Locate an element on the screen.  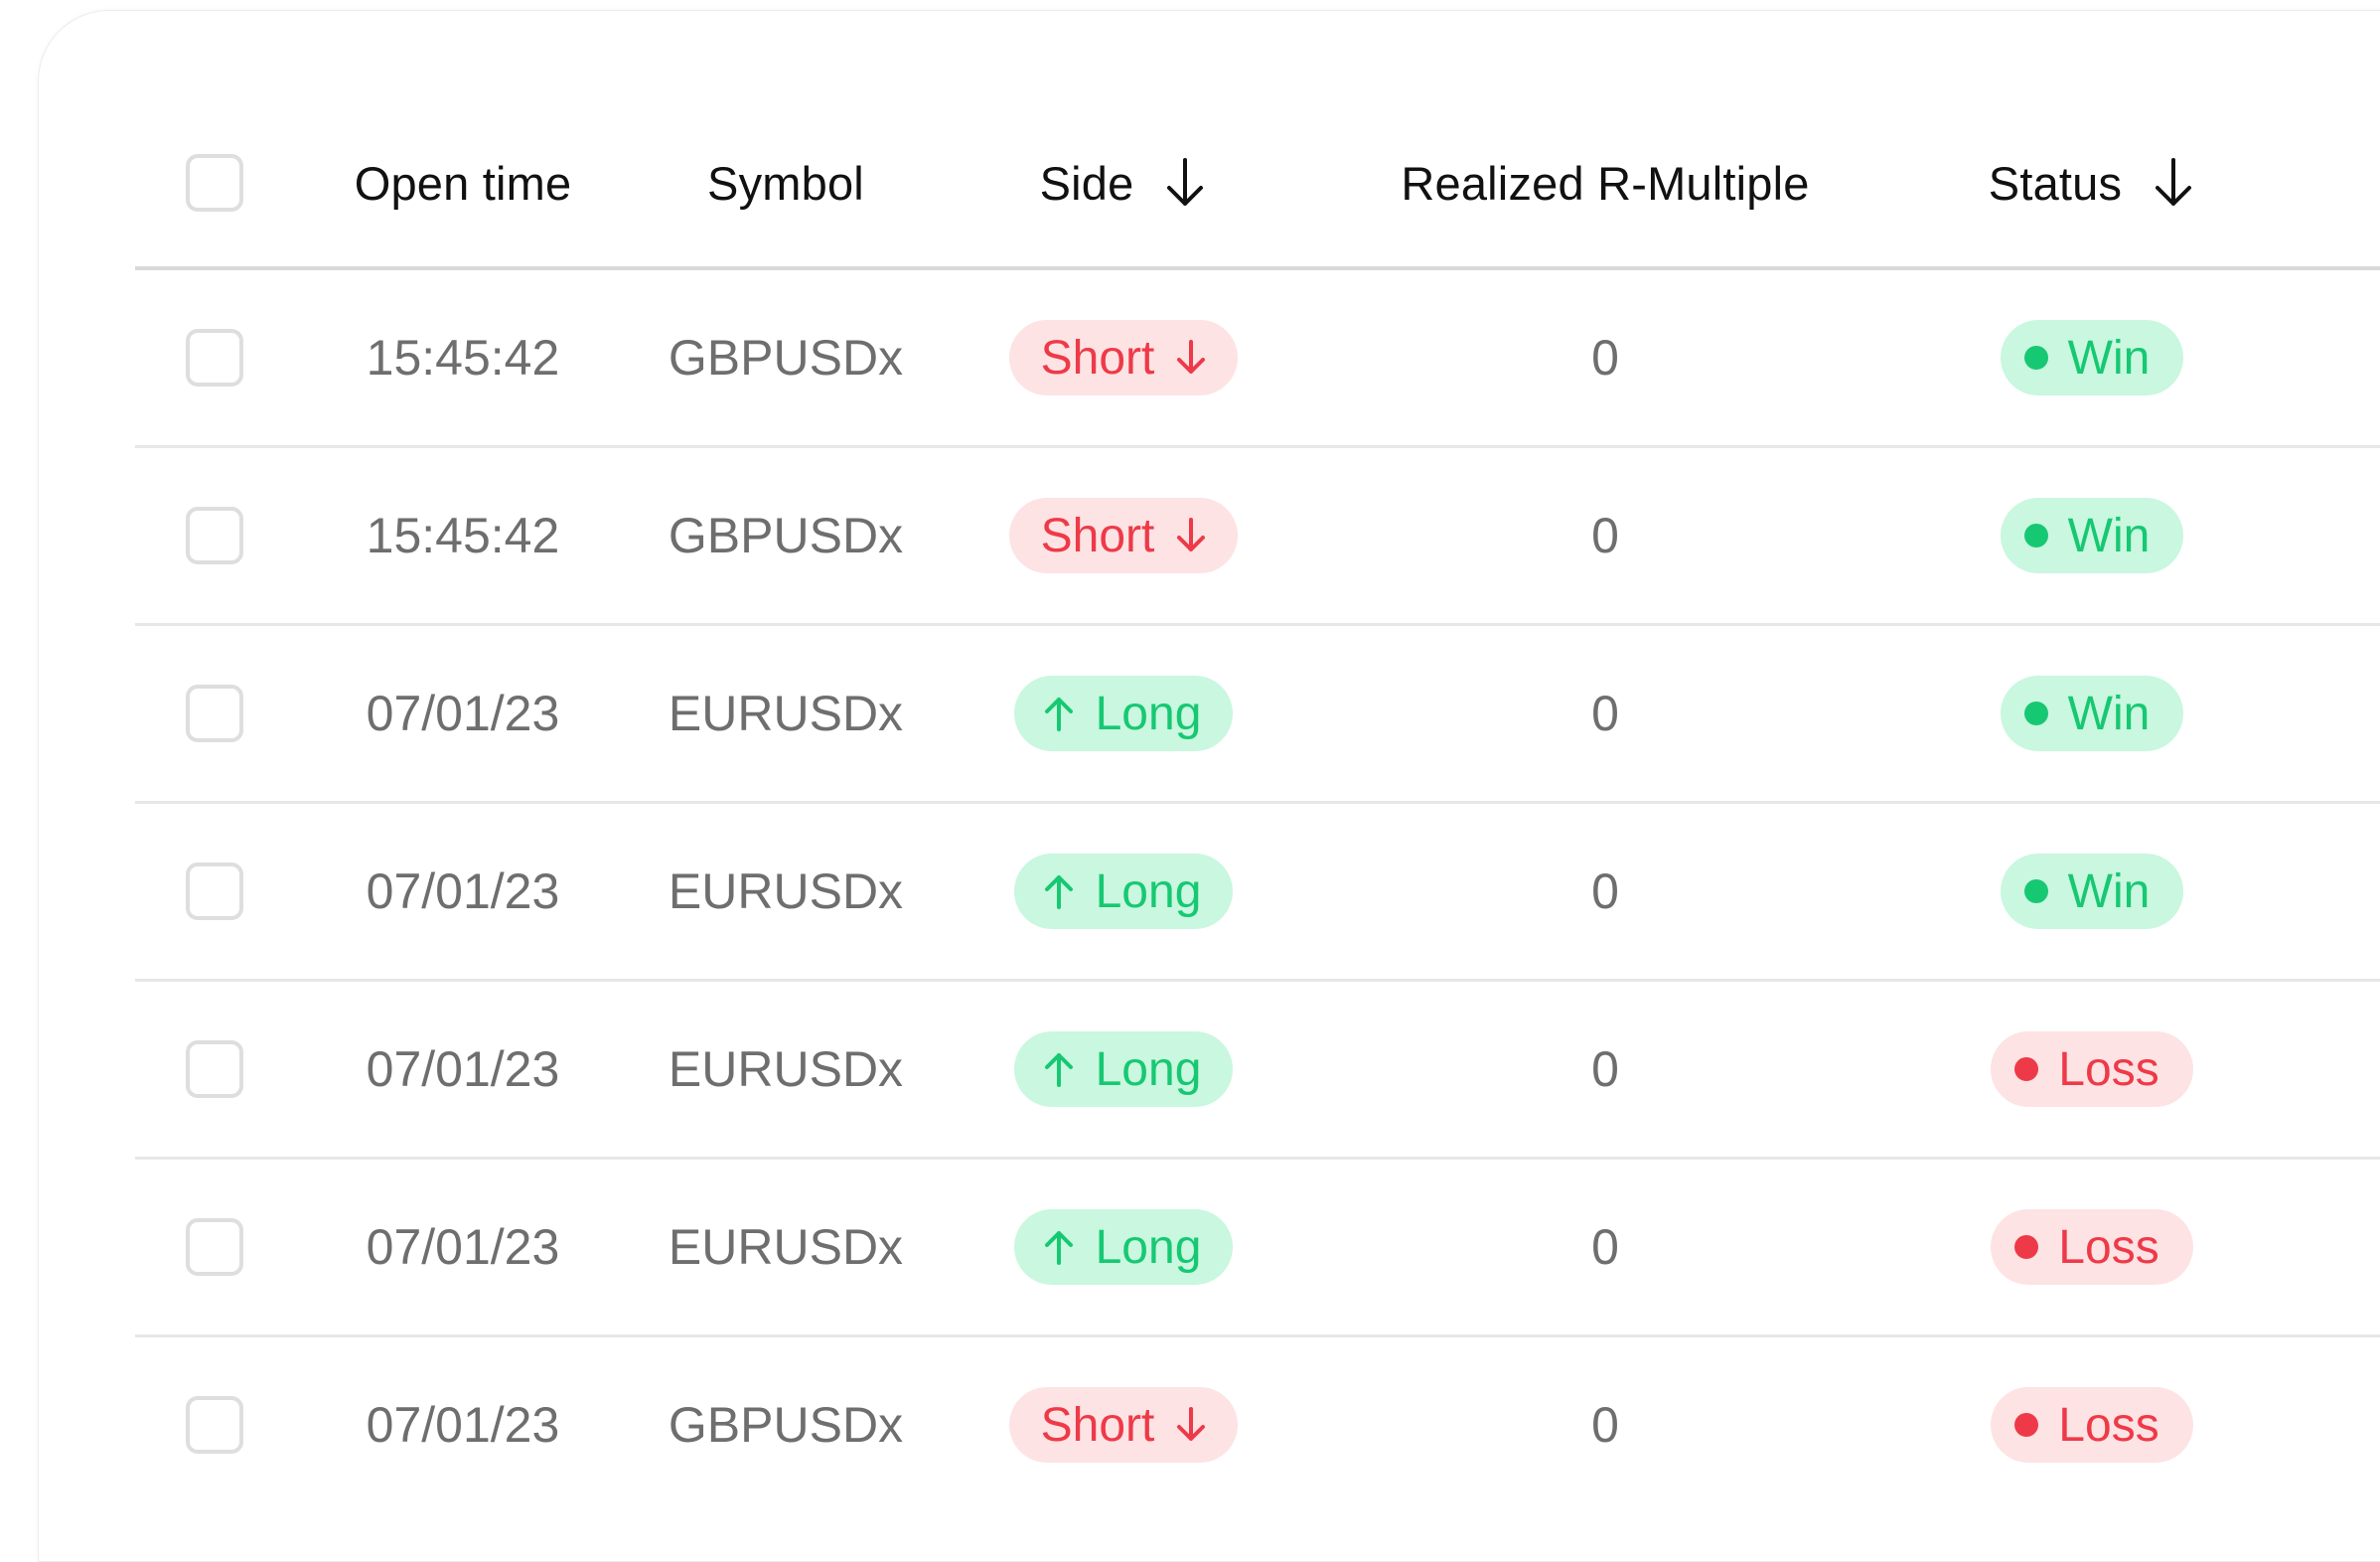
table-row: 07/01/23 GBPUSDx Short 0 Loss is located at coordinates (1257, 1424).